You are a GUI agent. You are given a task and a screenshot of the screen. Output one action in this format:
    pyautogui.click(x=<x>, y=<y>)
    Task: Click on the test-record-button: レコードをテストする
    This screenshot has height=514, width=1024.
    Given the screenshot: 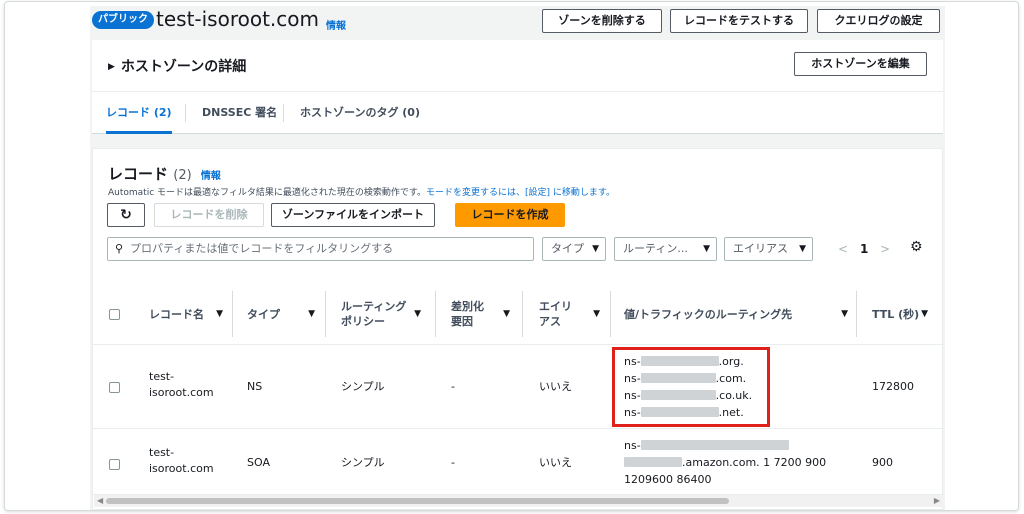 What is the action you would take?
    pyautogui.click(x=739, y=21)
    